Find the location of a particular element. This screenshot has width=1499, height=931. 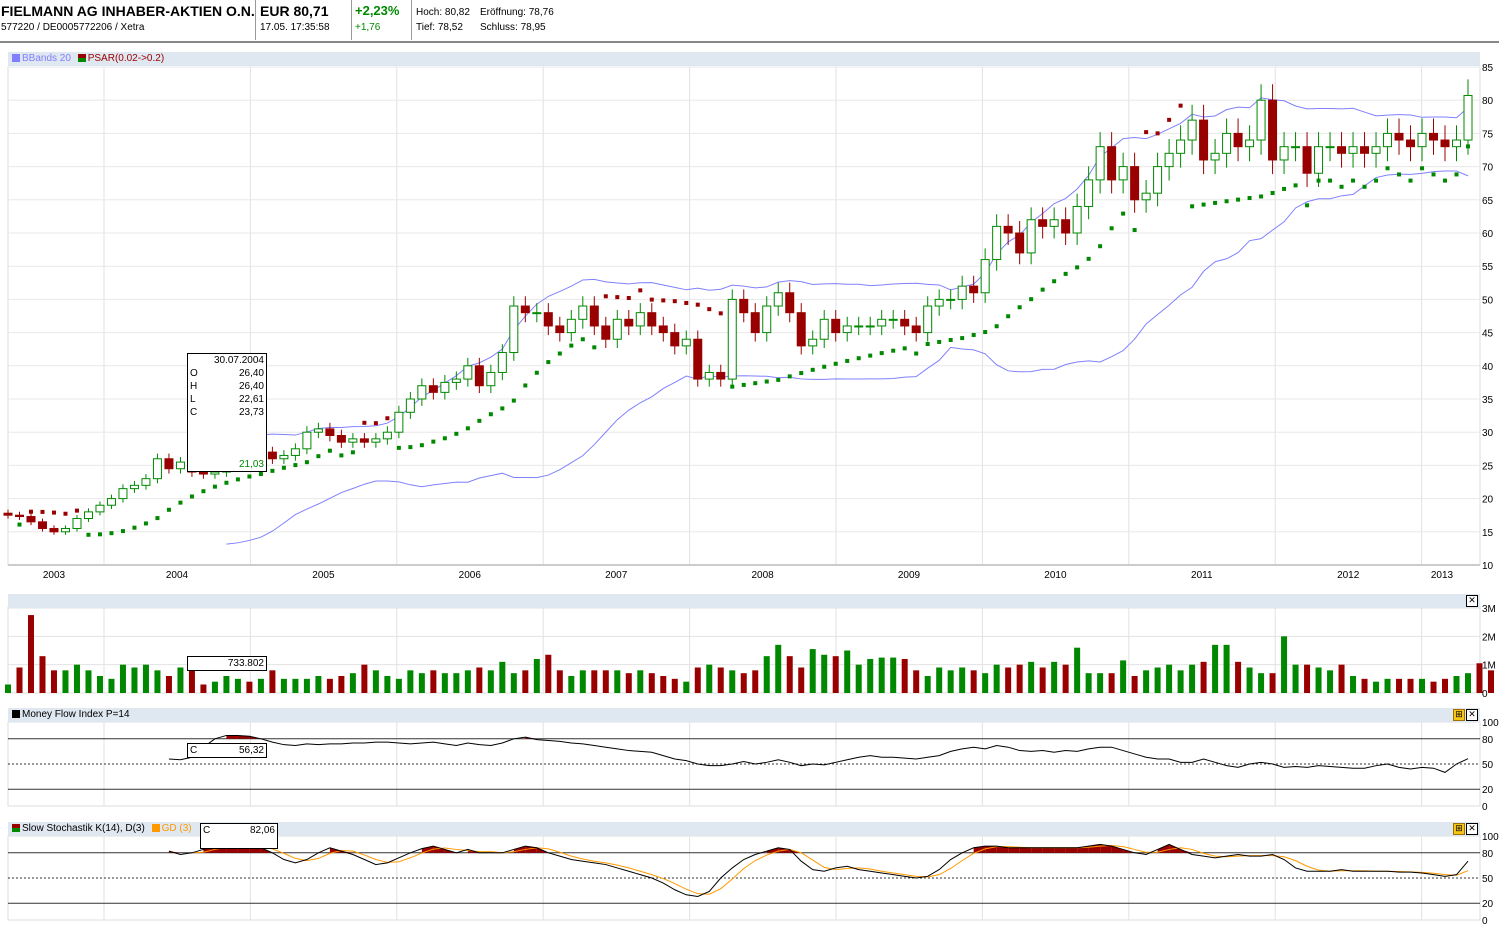

mfi-legend: Money Flow Index P=14 is located at coordinates (76, 714).